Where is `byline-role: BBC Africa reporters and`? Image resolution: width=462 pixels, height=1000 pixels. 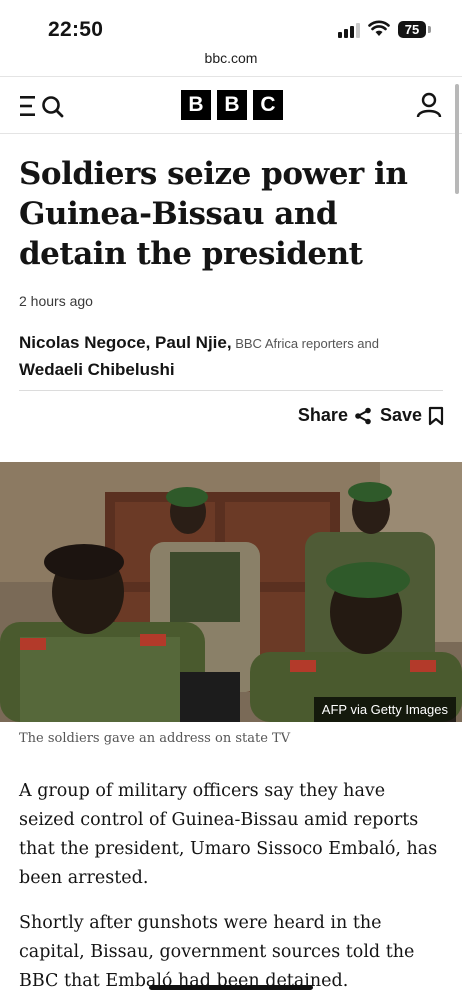
byline-role: BBC Africa reporters and is located at coordinates (307, 343).